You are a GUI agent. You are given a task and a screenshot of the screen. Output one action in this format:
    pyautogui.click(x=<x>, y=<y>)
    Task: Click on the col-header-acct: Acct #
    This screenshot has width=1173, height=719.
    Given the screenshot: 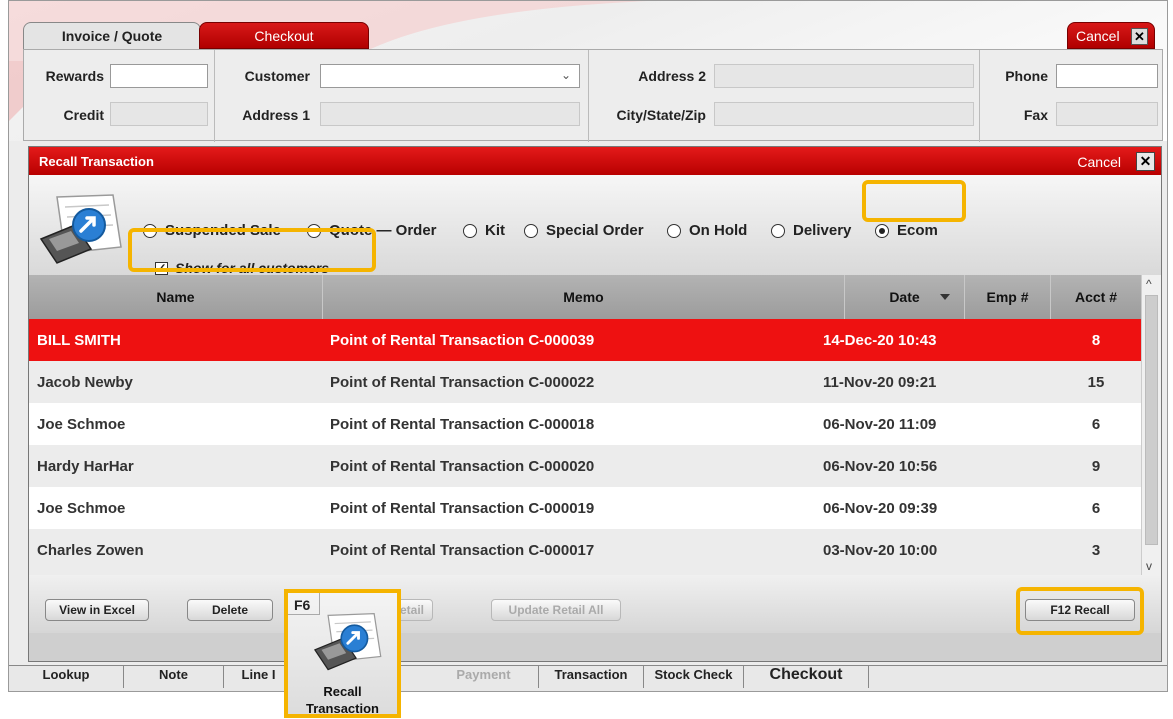 What is the action you would take?
    pyautogui.click(x=1096, y=297)
    